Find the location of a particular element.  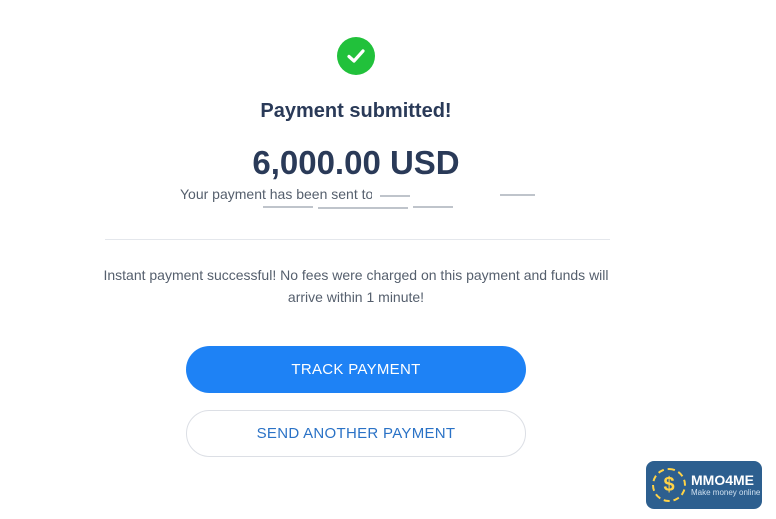

watermark-text: MMO4ME Make money online is located at coordinates (725, 485).